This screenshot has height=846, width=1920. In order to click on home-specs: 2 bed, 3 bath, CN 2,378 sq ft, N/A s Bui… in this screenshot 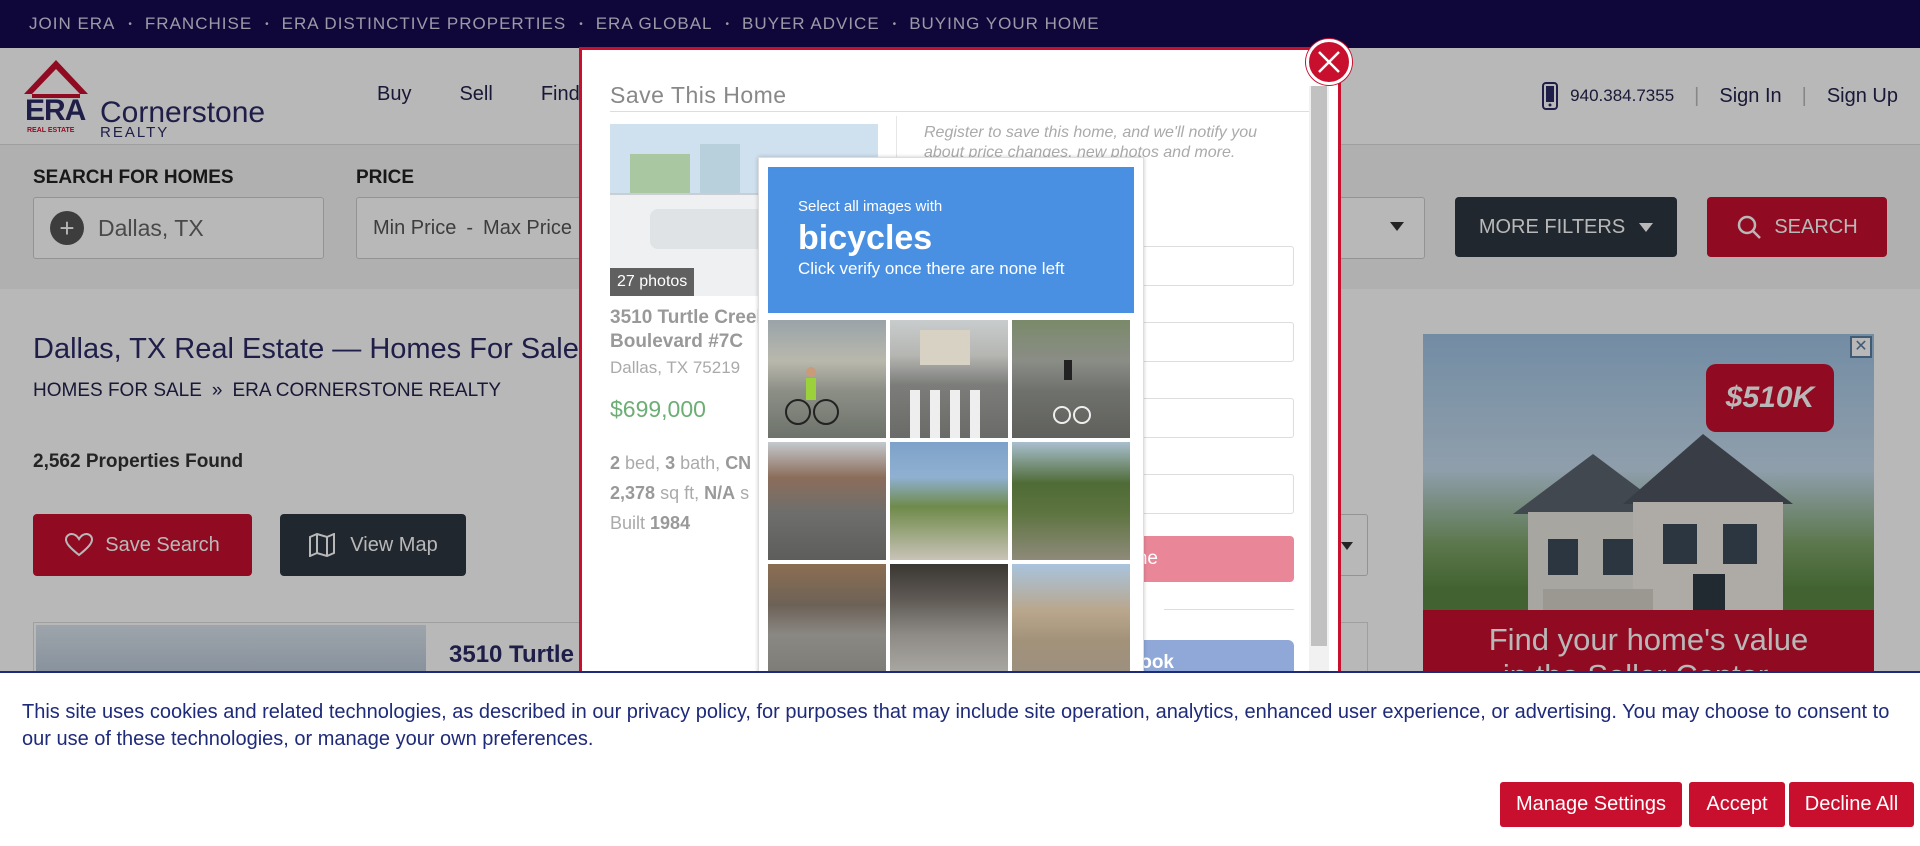, I will do `click(680, 493)`.